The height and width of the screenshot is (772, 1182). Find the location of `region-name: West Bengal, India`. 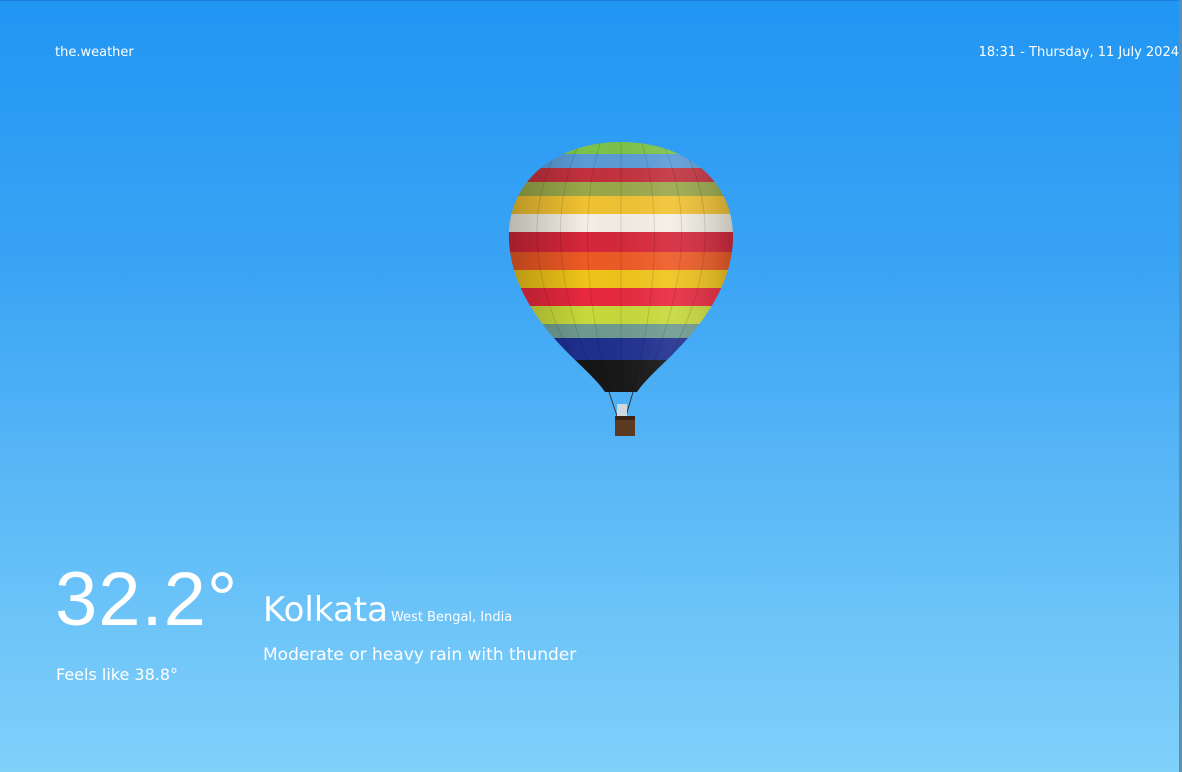

region-name: West Bengal, India is located at coordinates (451, 617).